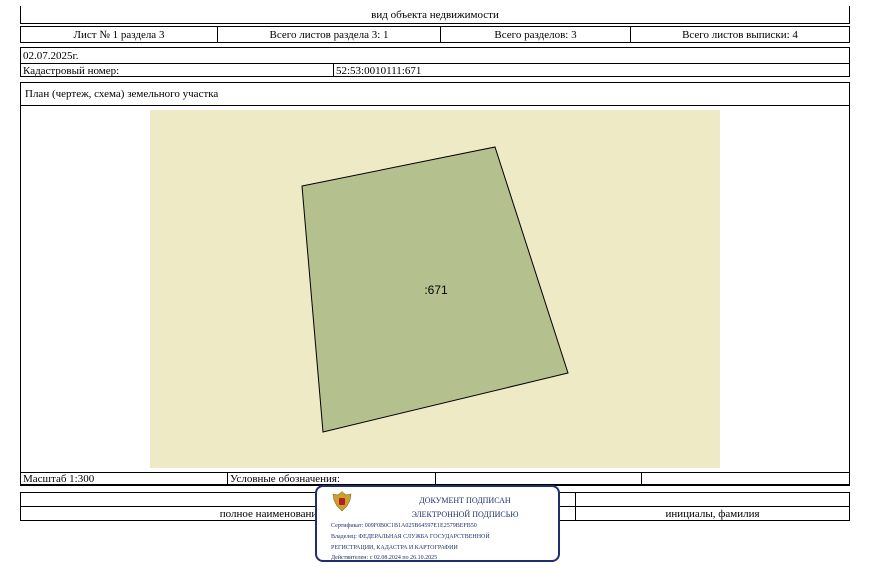  I want to click on total-sheets-section: Всего листов раздела 3: 1, so click(329, 34).